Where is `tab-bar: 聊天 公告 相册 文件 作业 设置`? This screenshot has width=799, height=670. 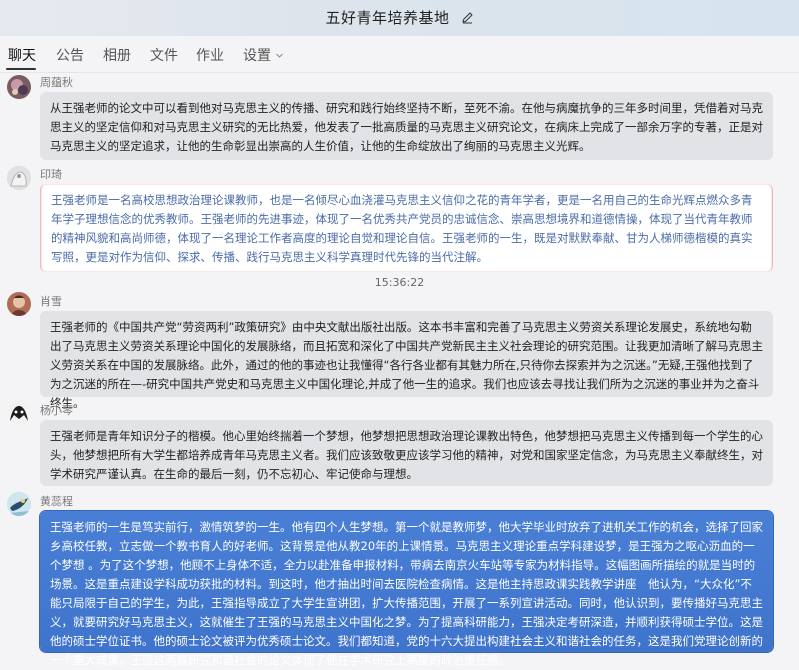
tab-bar: 聊天 公告 相册 文件 作业 设置 is located at coordinates (399, 54).